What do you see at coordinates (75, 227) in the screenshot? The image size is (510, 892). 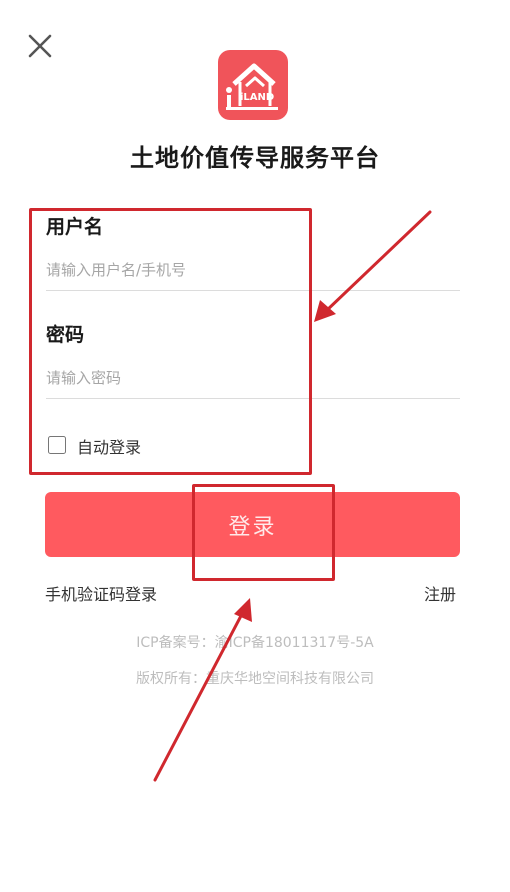 I see `username-label: 用户名` at bounding box center [75, 227].